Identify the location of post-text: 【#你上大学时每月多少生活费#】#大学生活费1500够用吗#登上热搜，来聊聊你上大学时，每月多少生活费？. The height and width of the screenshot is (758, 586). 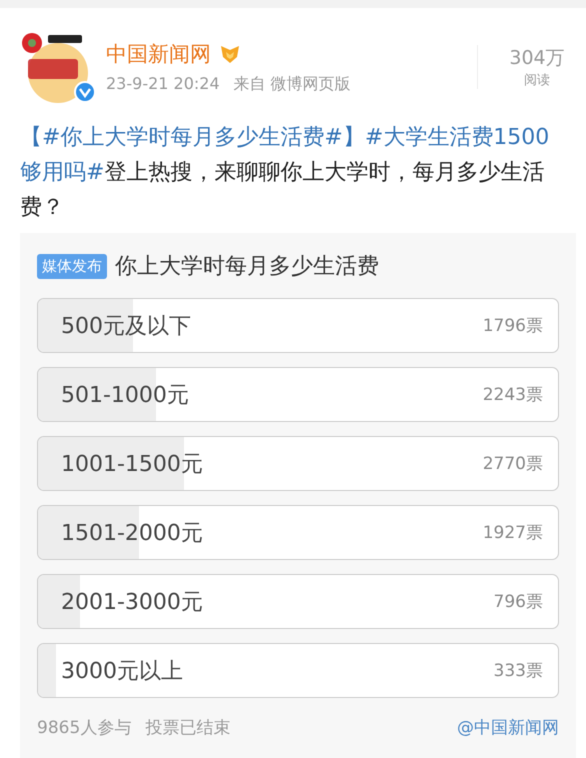
(285, 173).